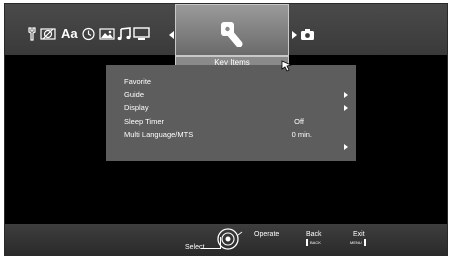  I want to click on exit-hint-label: Exit, so click(359, 234).